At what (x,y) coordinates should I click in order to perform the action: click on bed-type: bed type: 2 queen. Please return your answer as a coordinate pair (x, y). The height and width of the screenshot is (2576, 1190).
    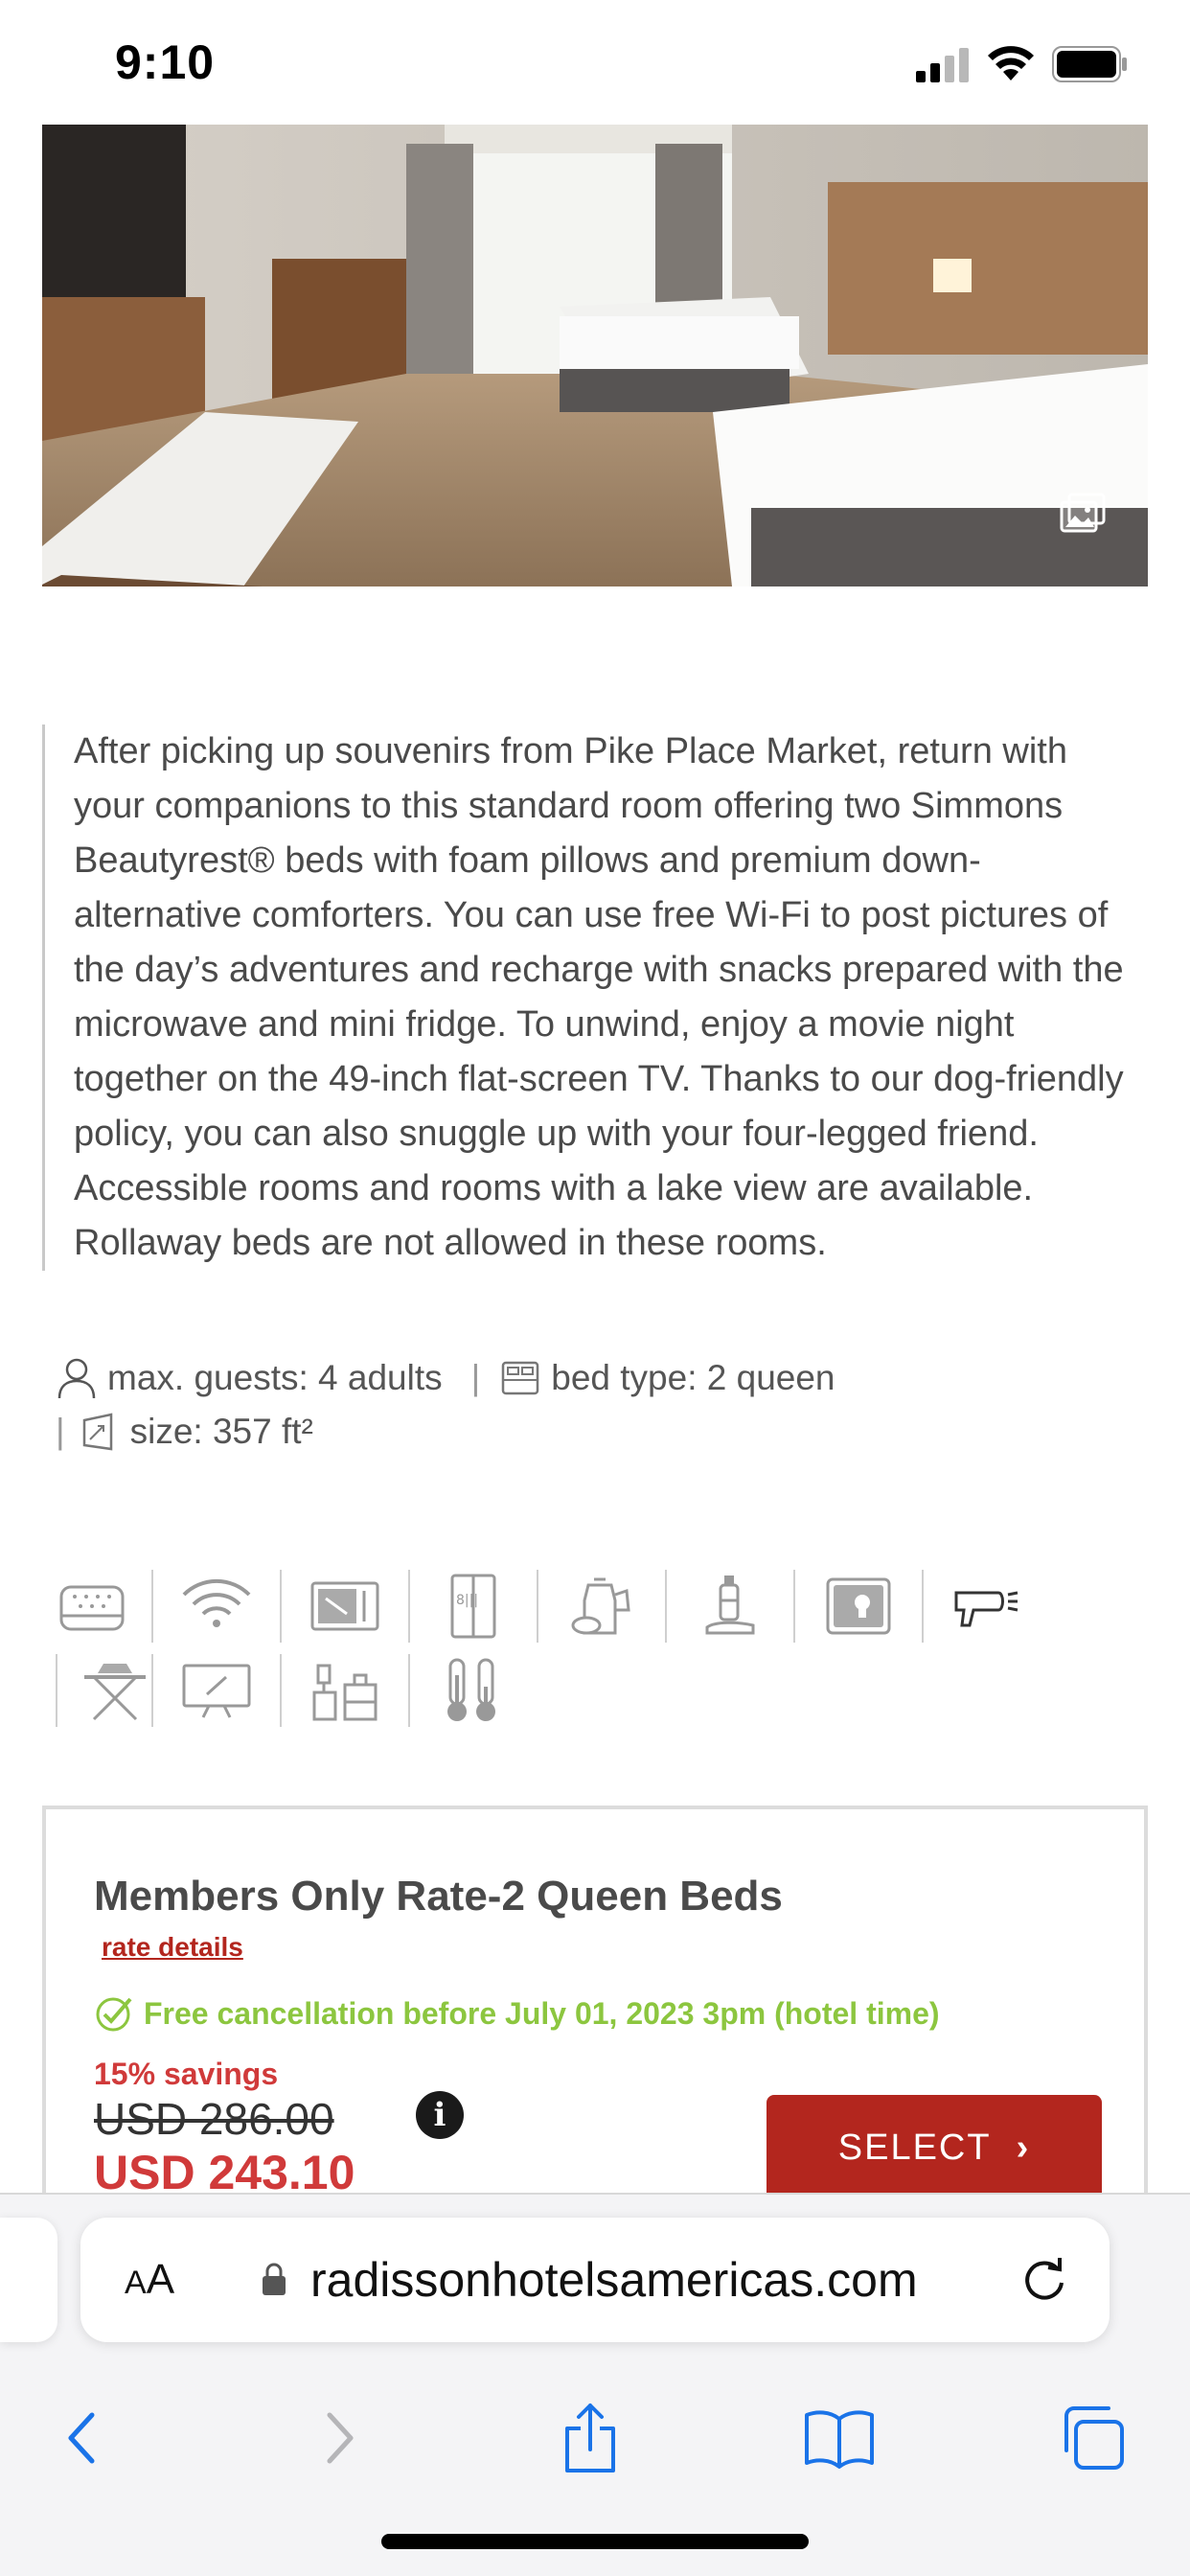
    Looking at the image, I should click on (667, 1378).